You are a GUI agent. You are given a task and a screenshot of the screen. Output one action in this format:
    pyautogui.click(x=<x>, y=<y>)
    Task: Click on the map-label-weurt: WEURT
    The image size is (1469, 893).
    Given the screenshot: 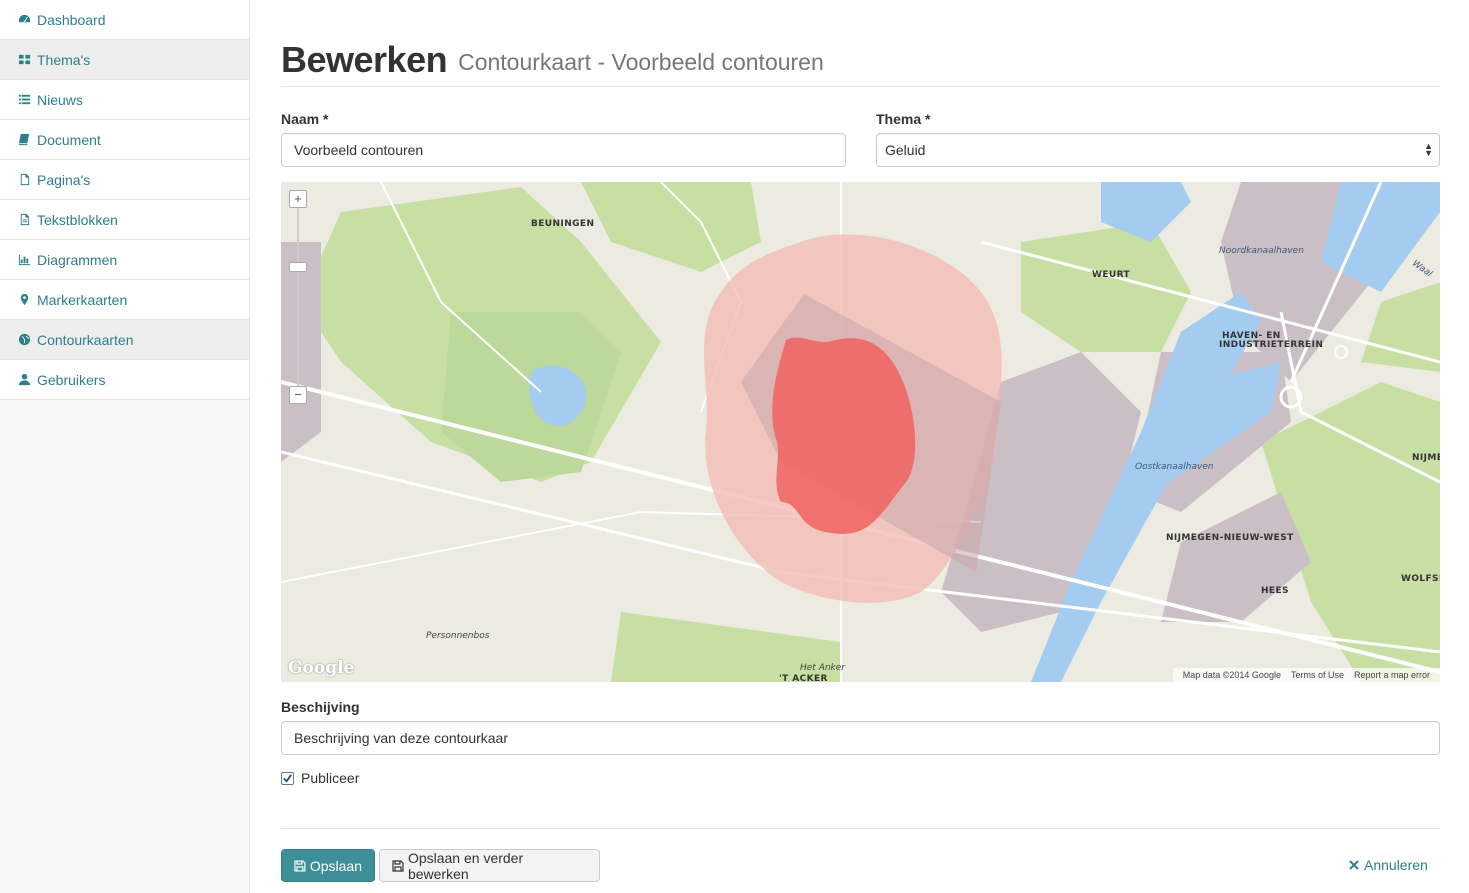 What is the action you would take?
    pyautogui.click(x=1111, y=275)
    